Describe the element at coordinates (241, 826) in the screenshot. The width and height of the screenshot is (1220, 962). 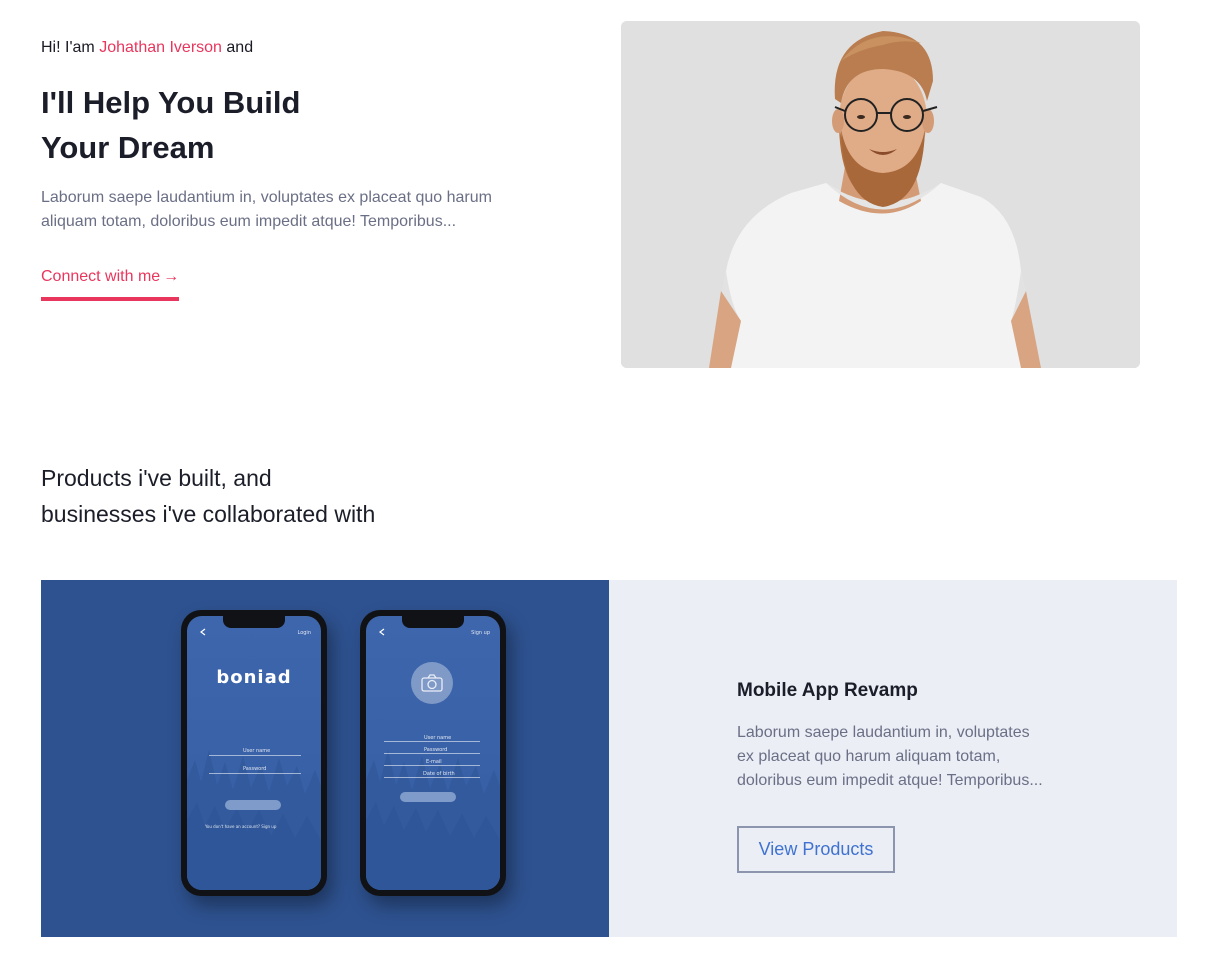
I see `signup-prompt: You don't have an account? Sign up` at that location.